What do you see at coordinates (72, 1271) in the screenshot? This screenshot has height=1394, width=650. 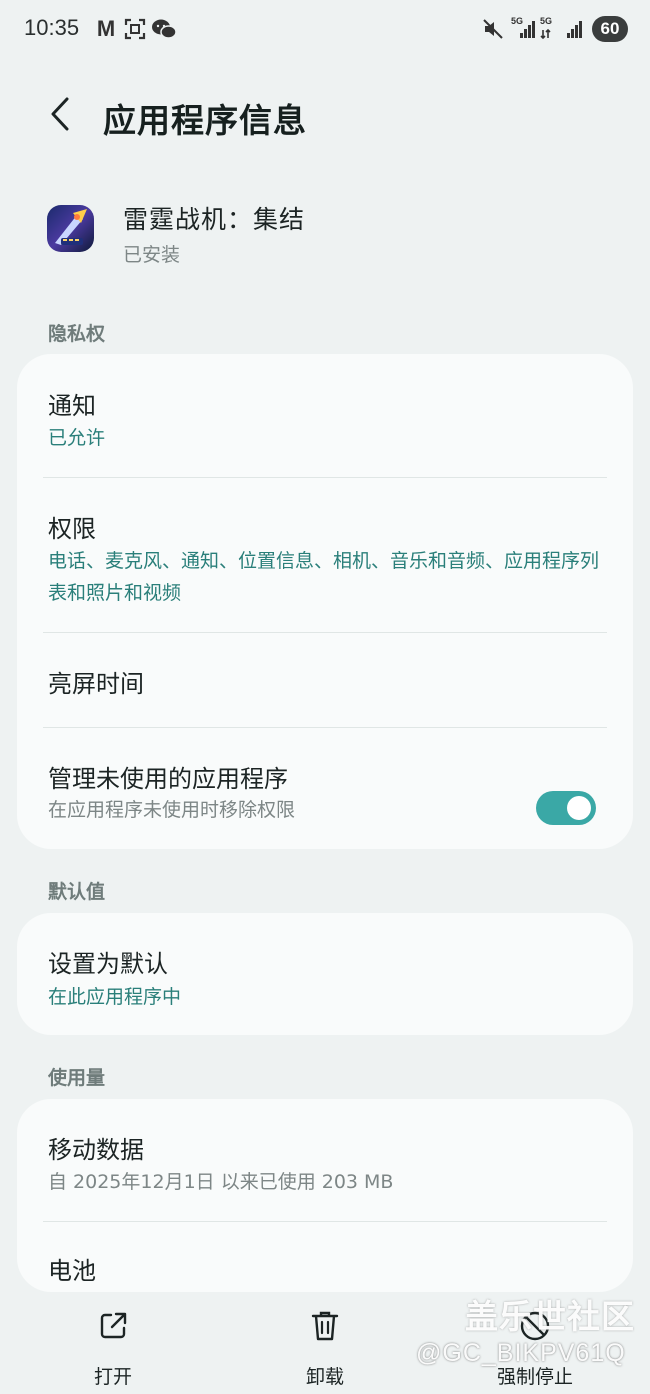 I see `battery-title: 电池` at bounding box center [72, 1271].